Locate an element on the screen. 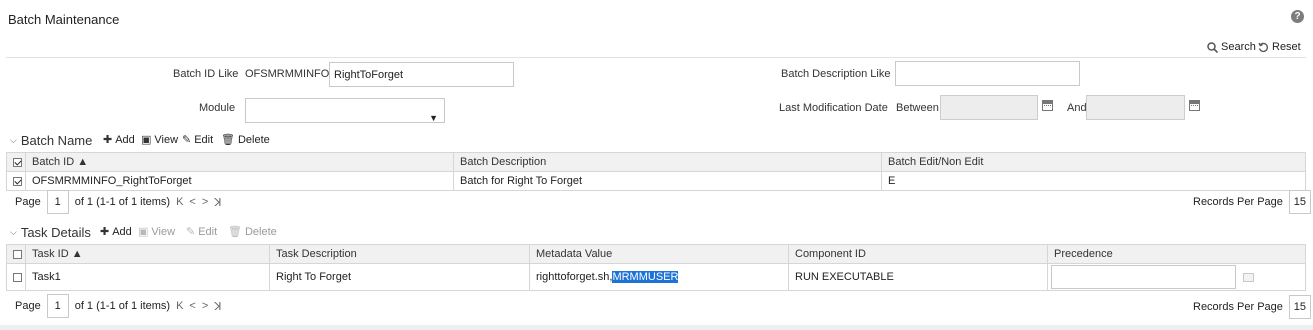  task-add-button: ✚ Add is located at coordinates (116, 232).